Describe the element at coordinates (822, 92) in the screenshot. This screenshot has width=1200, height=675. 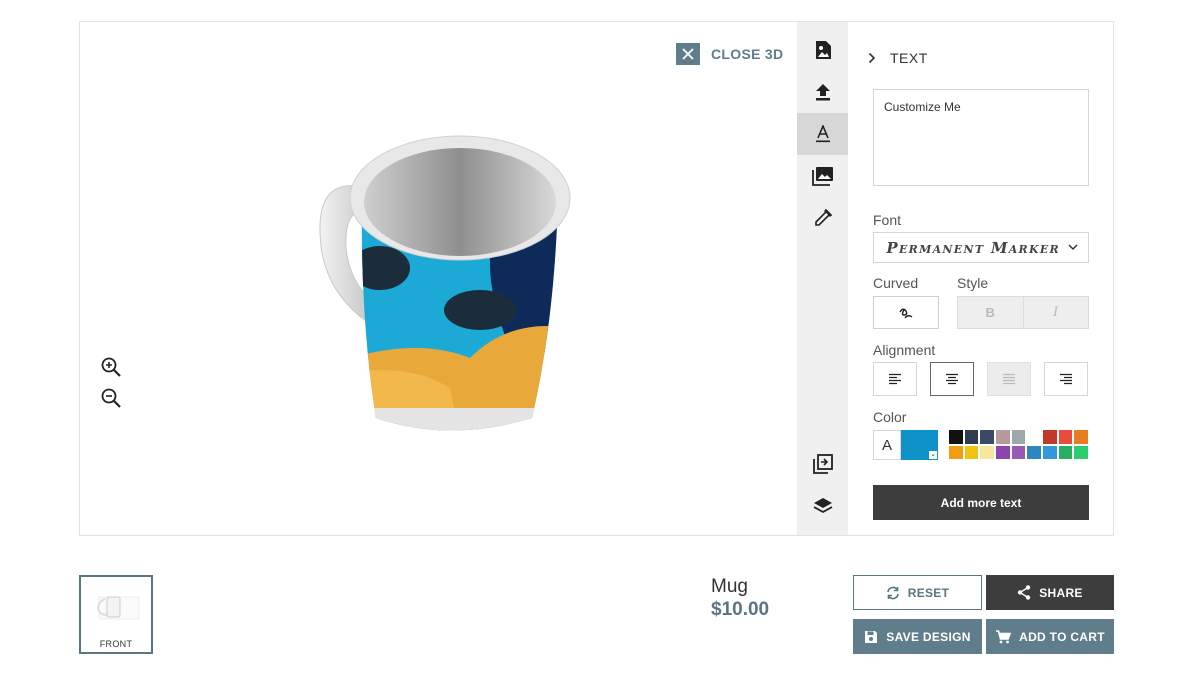
I see `upload-icon` at that location.